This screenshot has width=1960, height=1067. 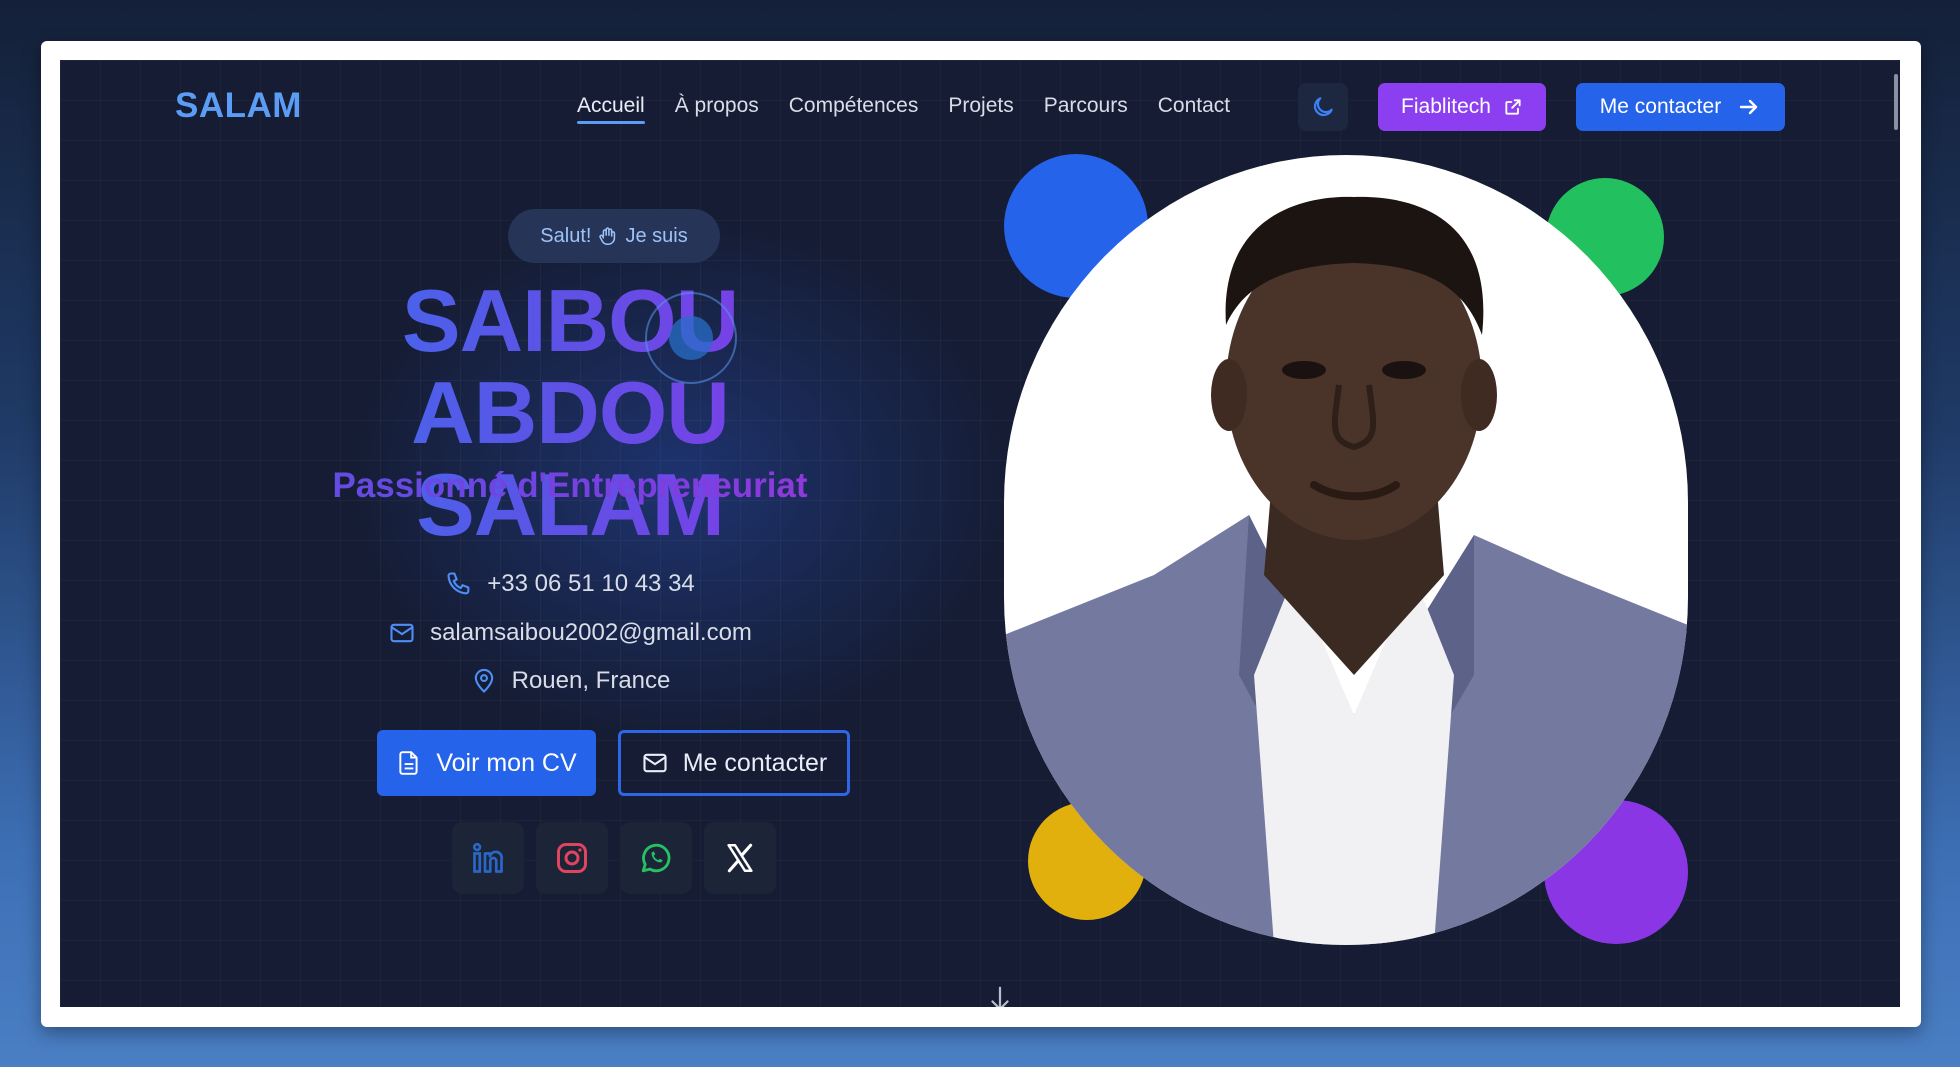 I want to click on nav-link-projets: Projets, so click(x=980, y=109).